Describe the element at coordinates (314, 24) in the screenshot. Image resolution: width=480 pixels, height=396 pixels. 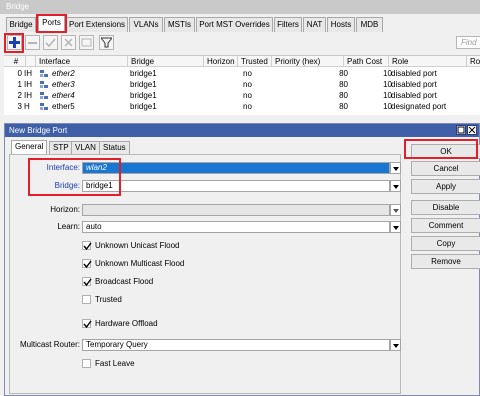
I see `tab-nat: NAT` at that location.